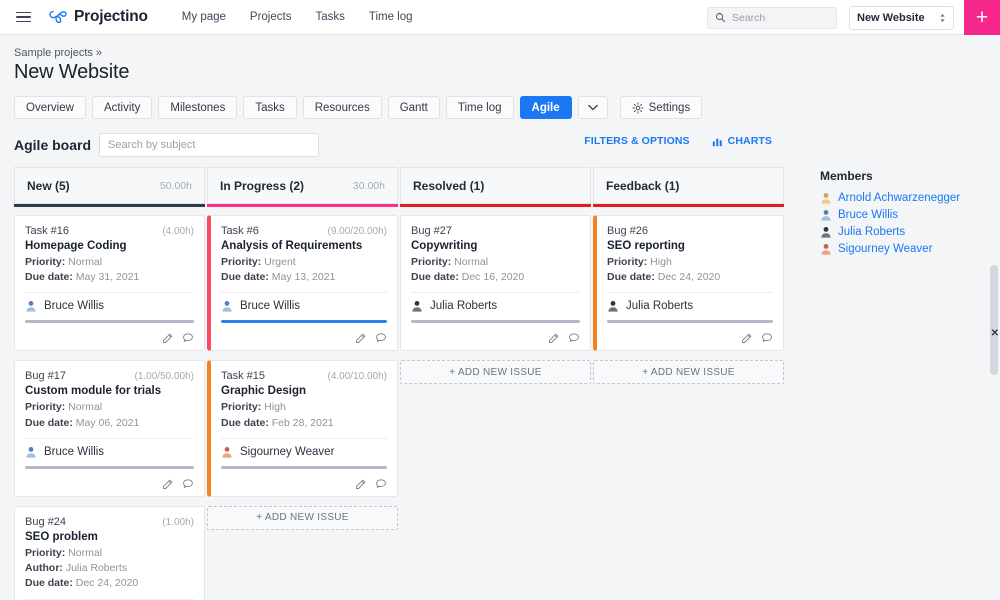  What do you see at coordinates (495, 322) in the screenshot?
I see `issue-progress-bar` at bounding box center [495, 322].